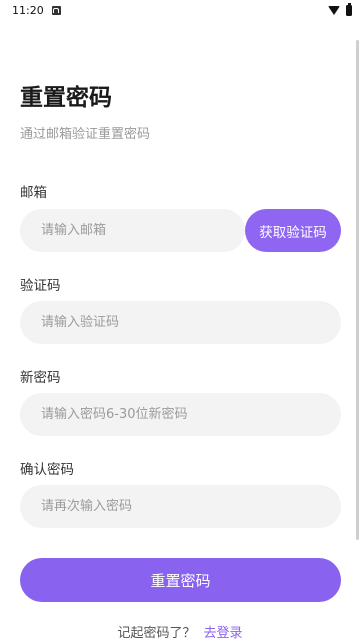  Describe the element at coordinates (66, 98) in the screenshot. I see `page-title: 重置密码` at that location.